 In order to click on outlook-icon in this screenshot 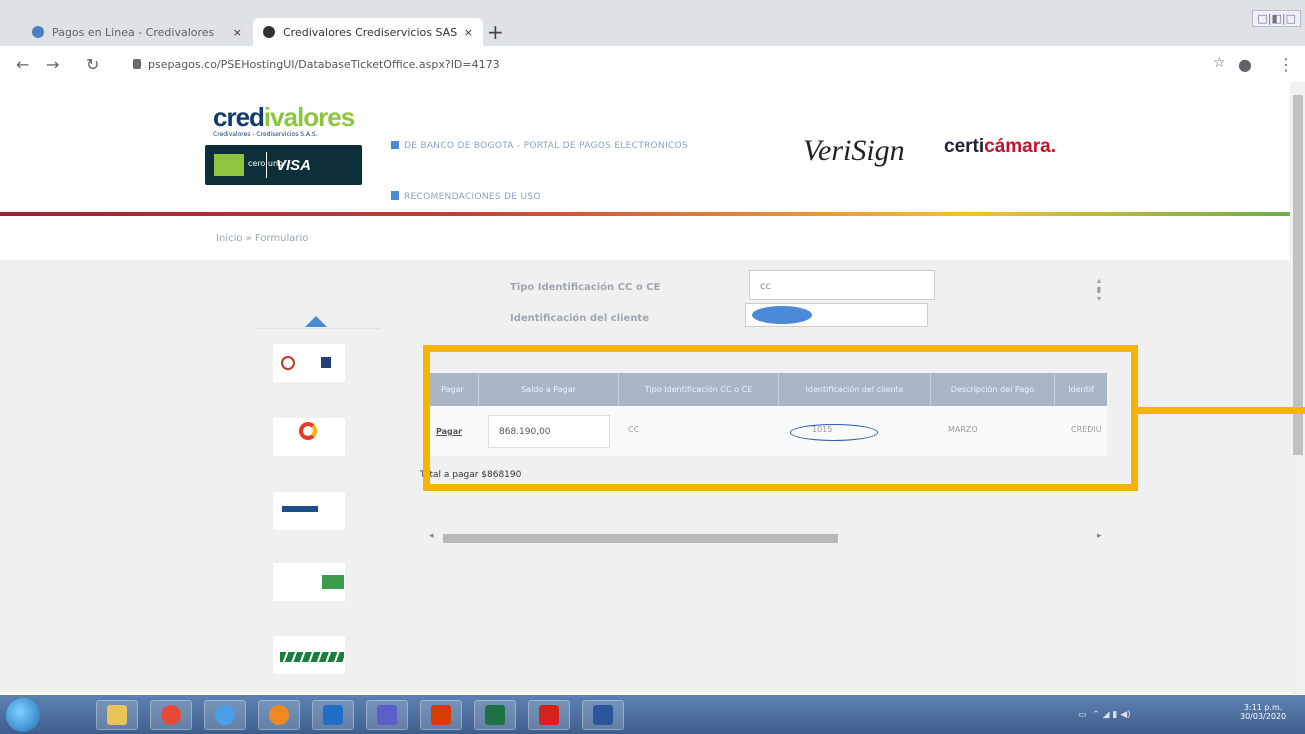, I will do `click(333, 715)`.